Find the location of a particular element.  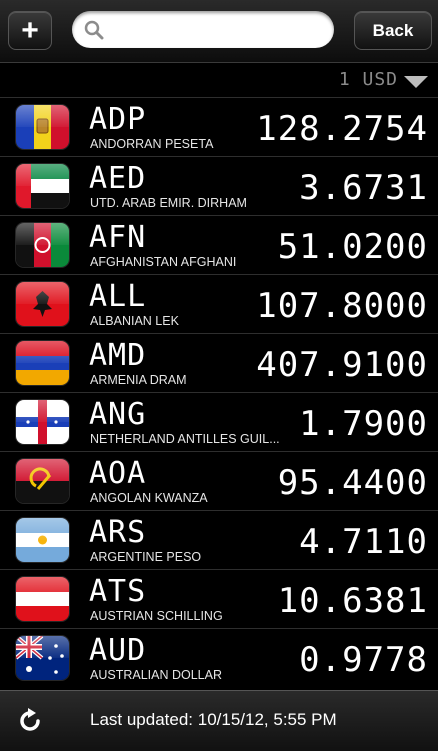

currency-code: ATS is located at coordinates (118, 591).